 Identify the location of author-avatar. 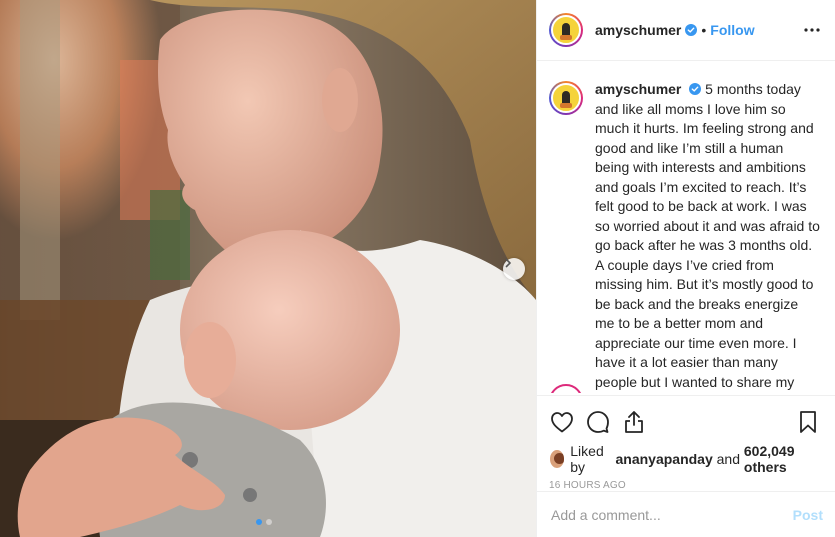
(566, 30).